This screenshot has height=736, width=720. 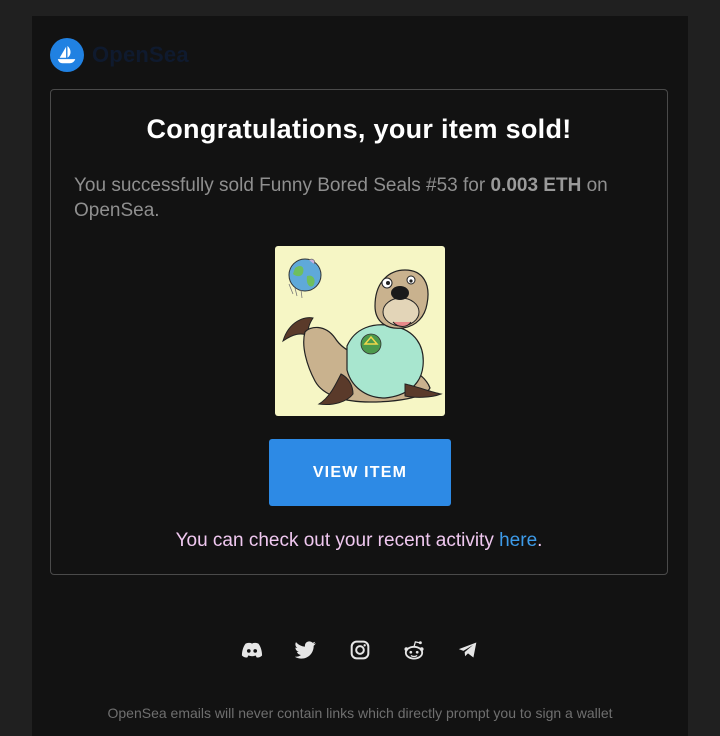 I want to click on discord-icon, so click(x=252, y=650).